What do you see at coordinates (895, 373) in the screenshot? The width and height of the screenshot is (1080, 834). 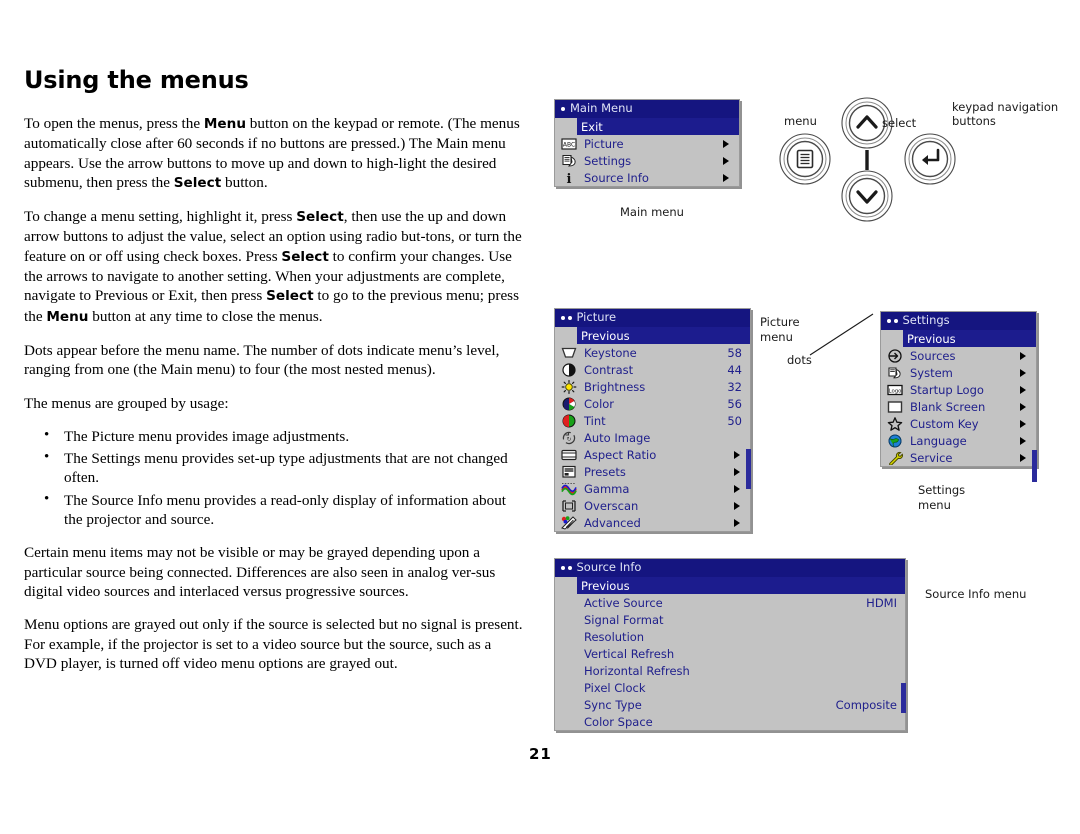 I see `system-icon` at bounding box center [895, 373].